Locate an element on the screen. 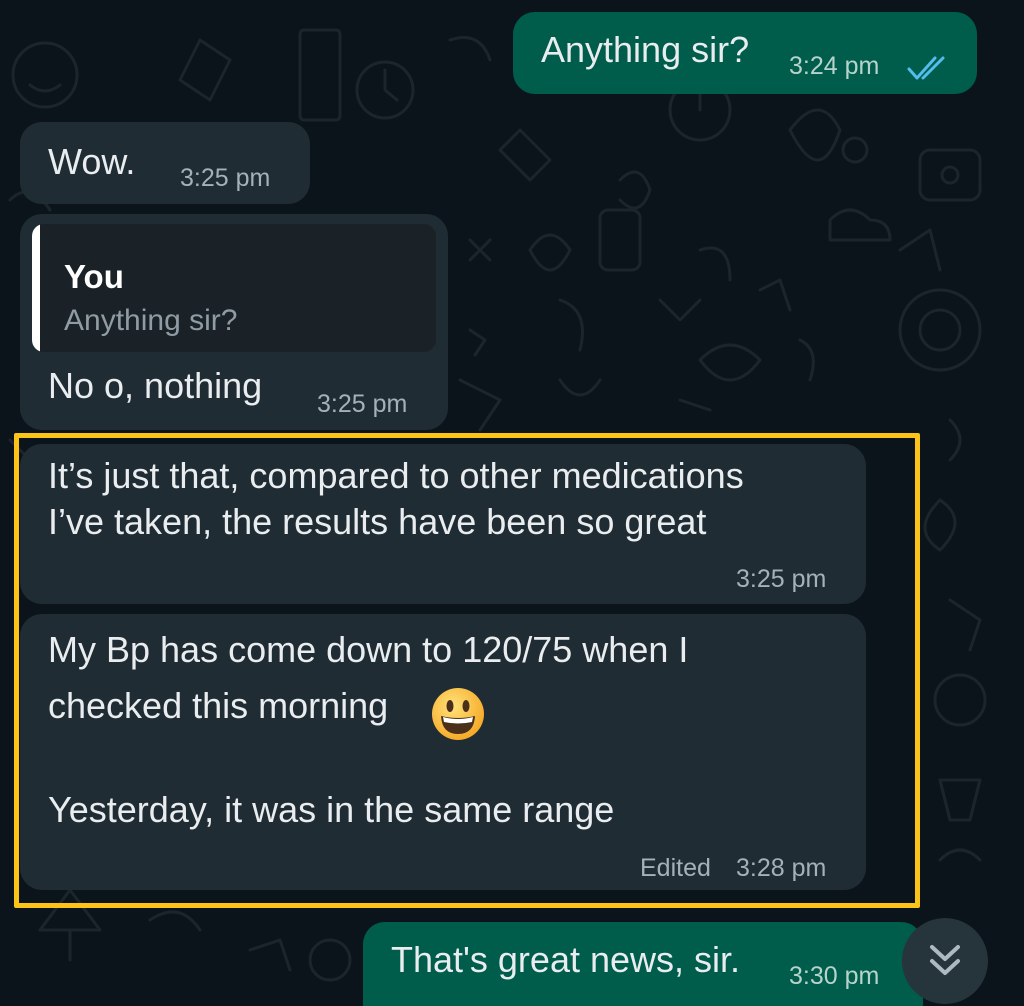  message-text: Wow. is located at coordinates (92, 161).